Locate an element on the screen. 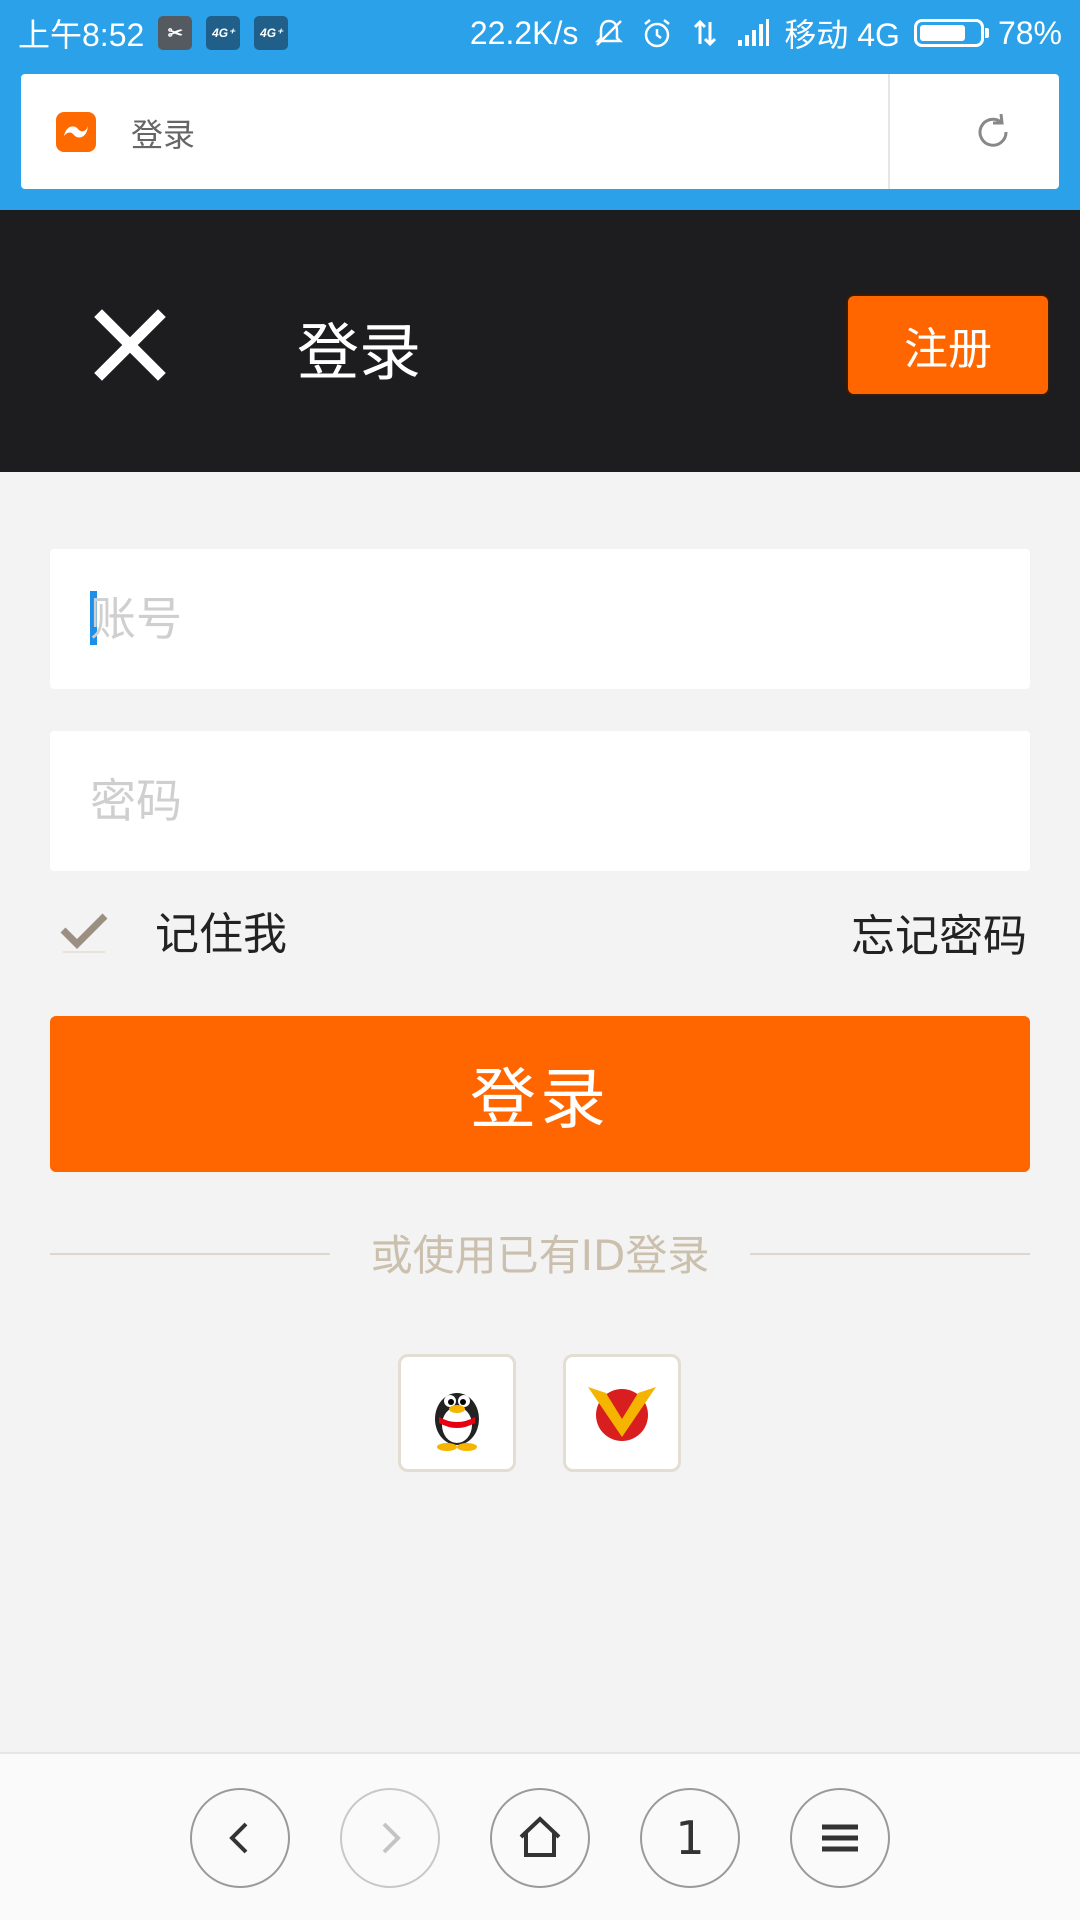  sim1-4g-icon: 4G⁺ is located at coordinates (223, 33).